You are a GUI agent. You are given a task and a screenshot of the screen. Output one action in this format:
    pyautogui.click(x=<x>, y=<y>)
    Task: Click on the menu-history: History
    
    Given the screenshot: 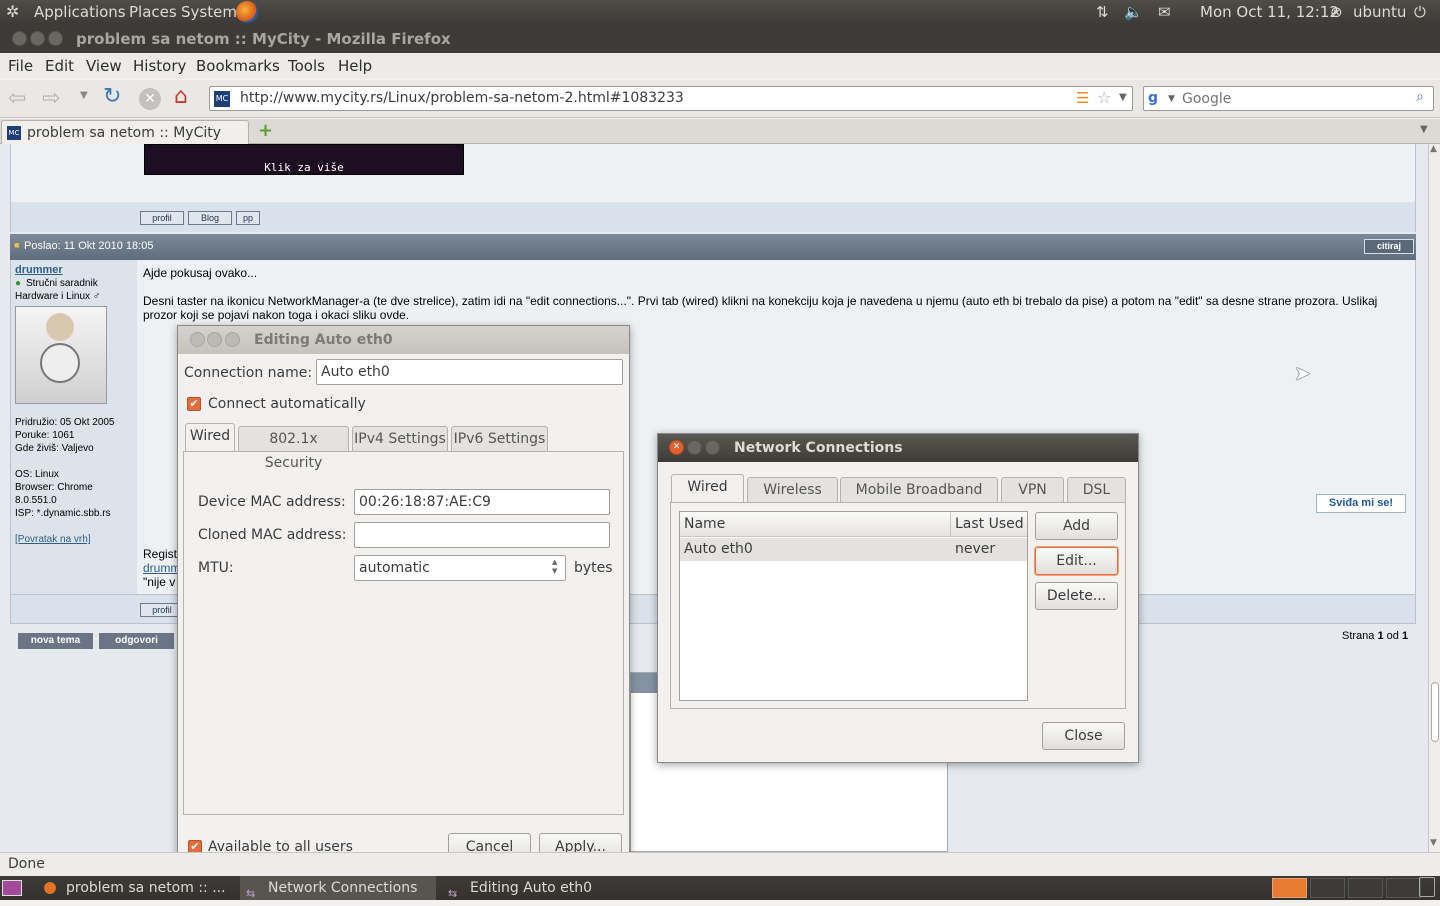 What is the action you would take?
    pyautogui.click(x=159, y=66)
    